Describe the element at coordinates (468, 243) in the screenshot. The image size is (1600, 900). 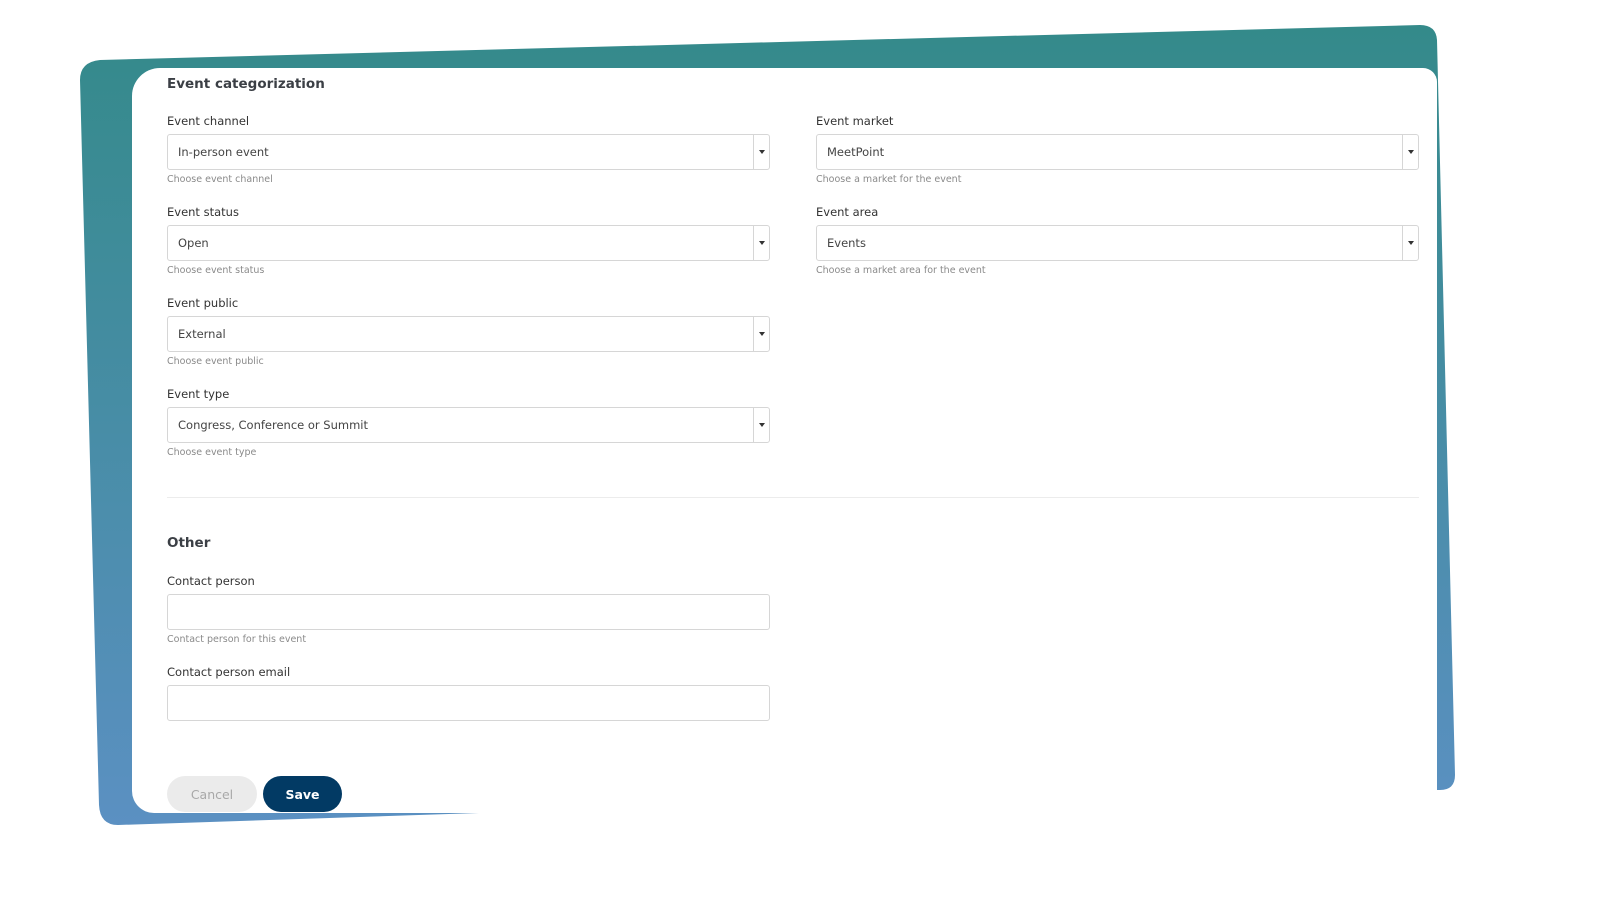
I see `event-status-select: Open` at that location.